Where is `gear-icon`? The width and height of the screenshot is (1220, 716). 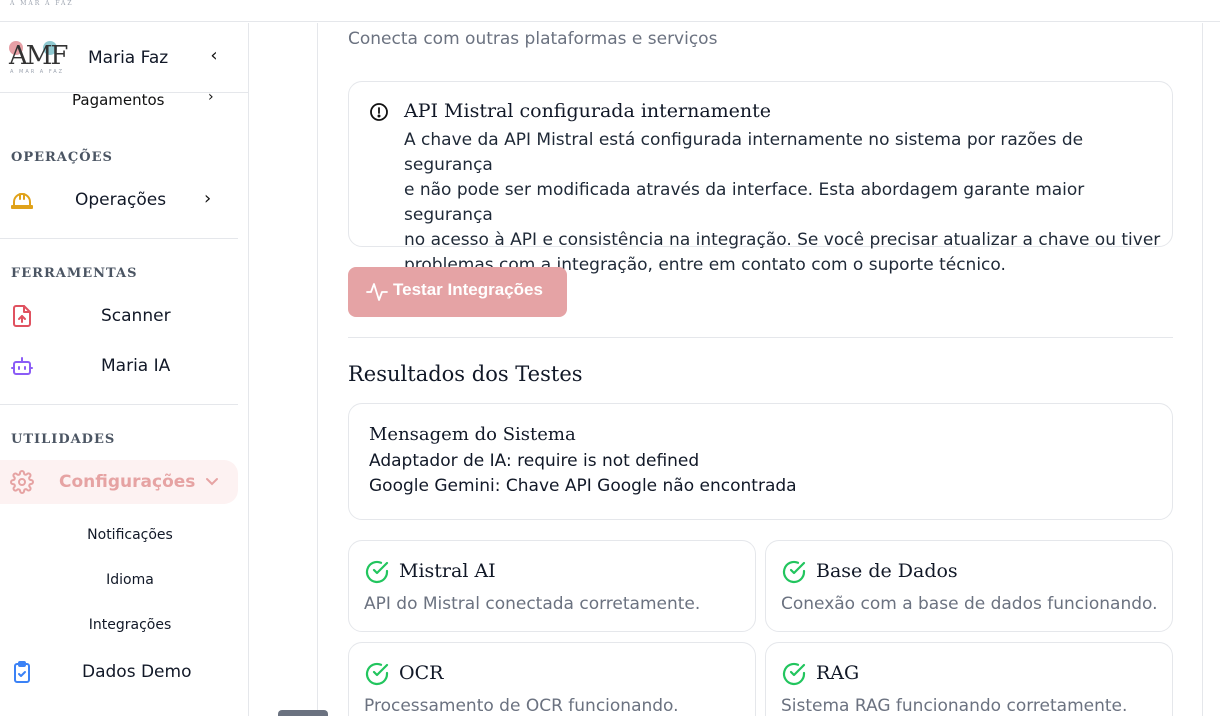 gear-icon is located at coordinates (22, 482).